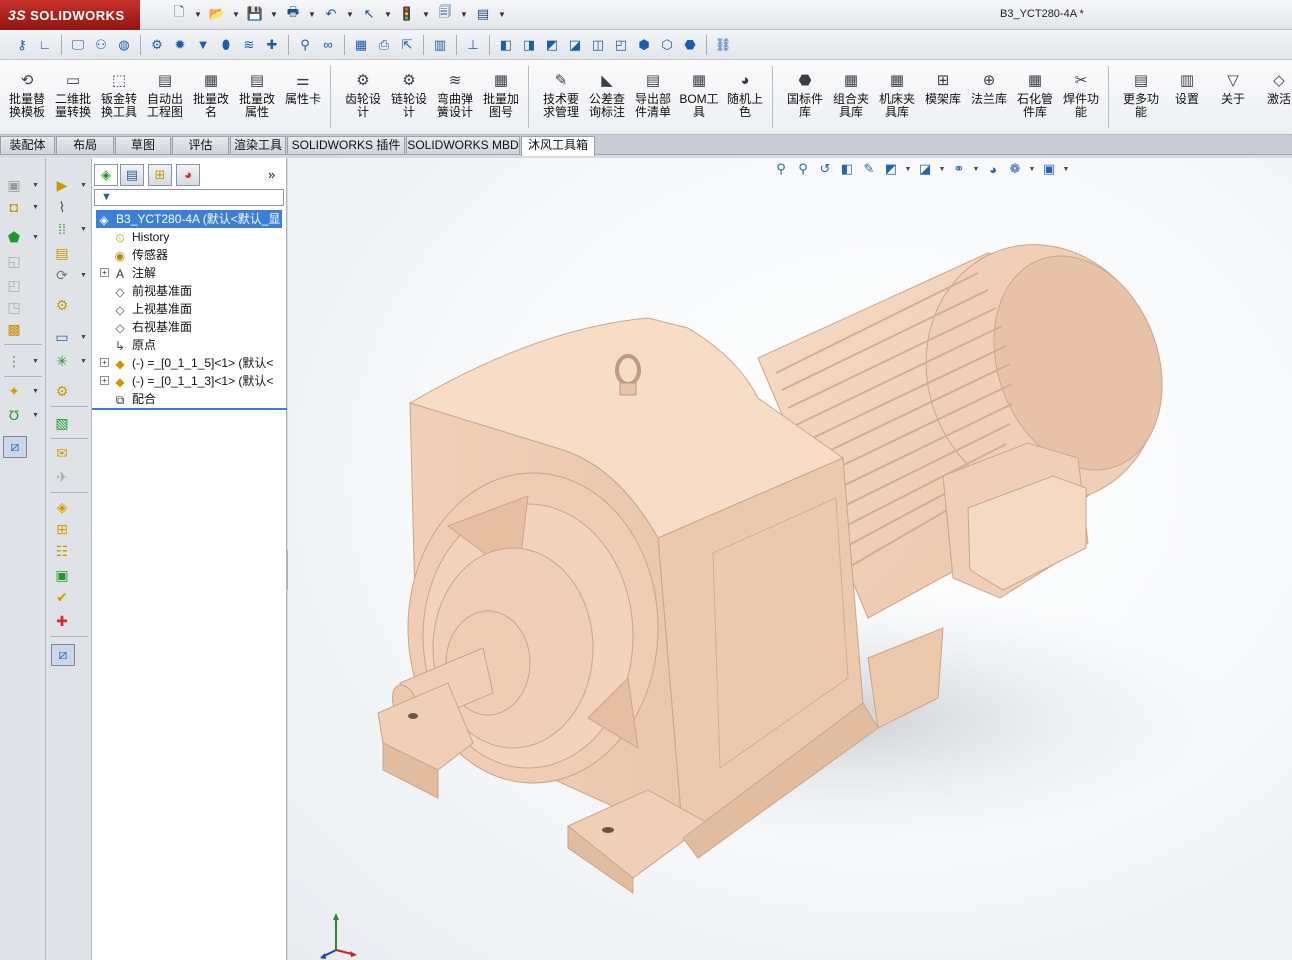 The width and height of the screenshot is (1292, 960). Describe the element at coordinates (303, 89) in the screenshot. I see `cmd-property-card-button: ⚌ 属性卡` at that location.